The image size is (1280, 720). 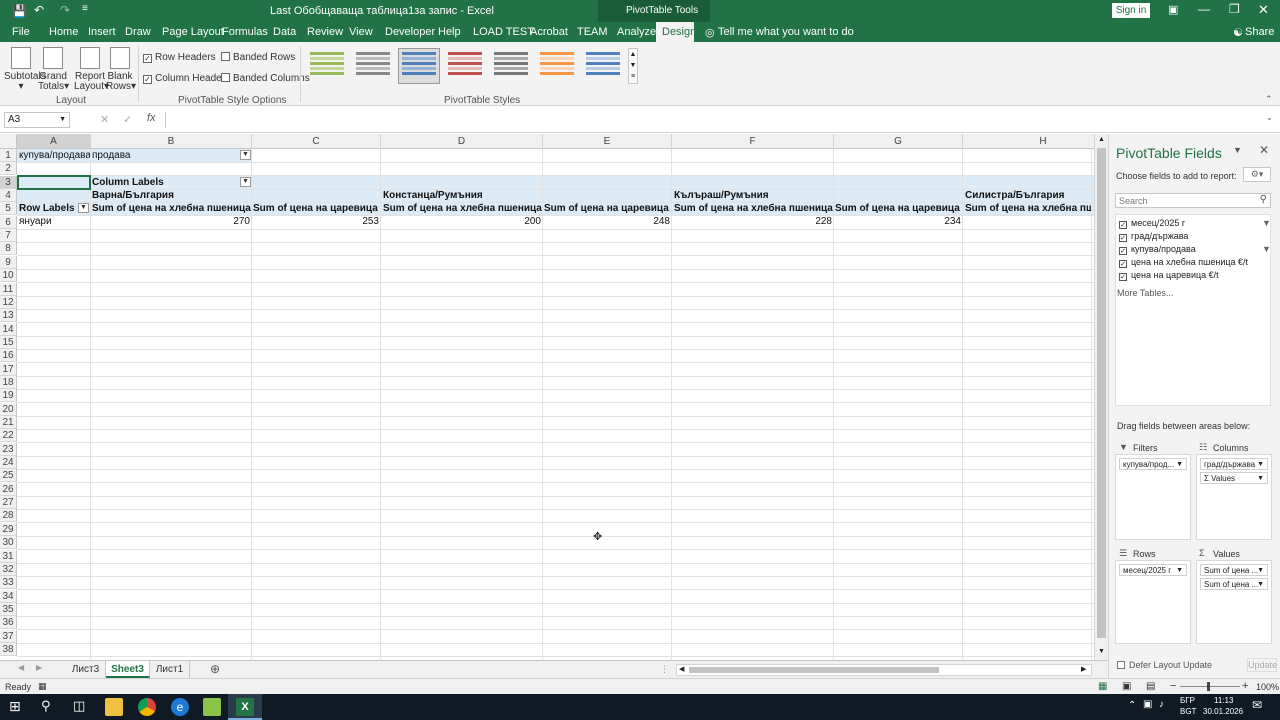 What do you see at coordinates (1263, 10) in the screenshot?
I see `close-icon: ✕` at bounding box center [1263, 10].